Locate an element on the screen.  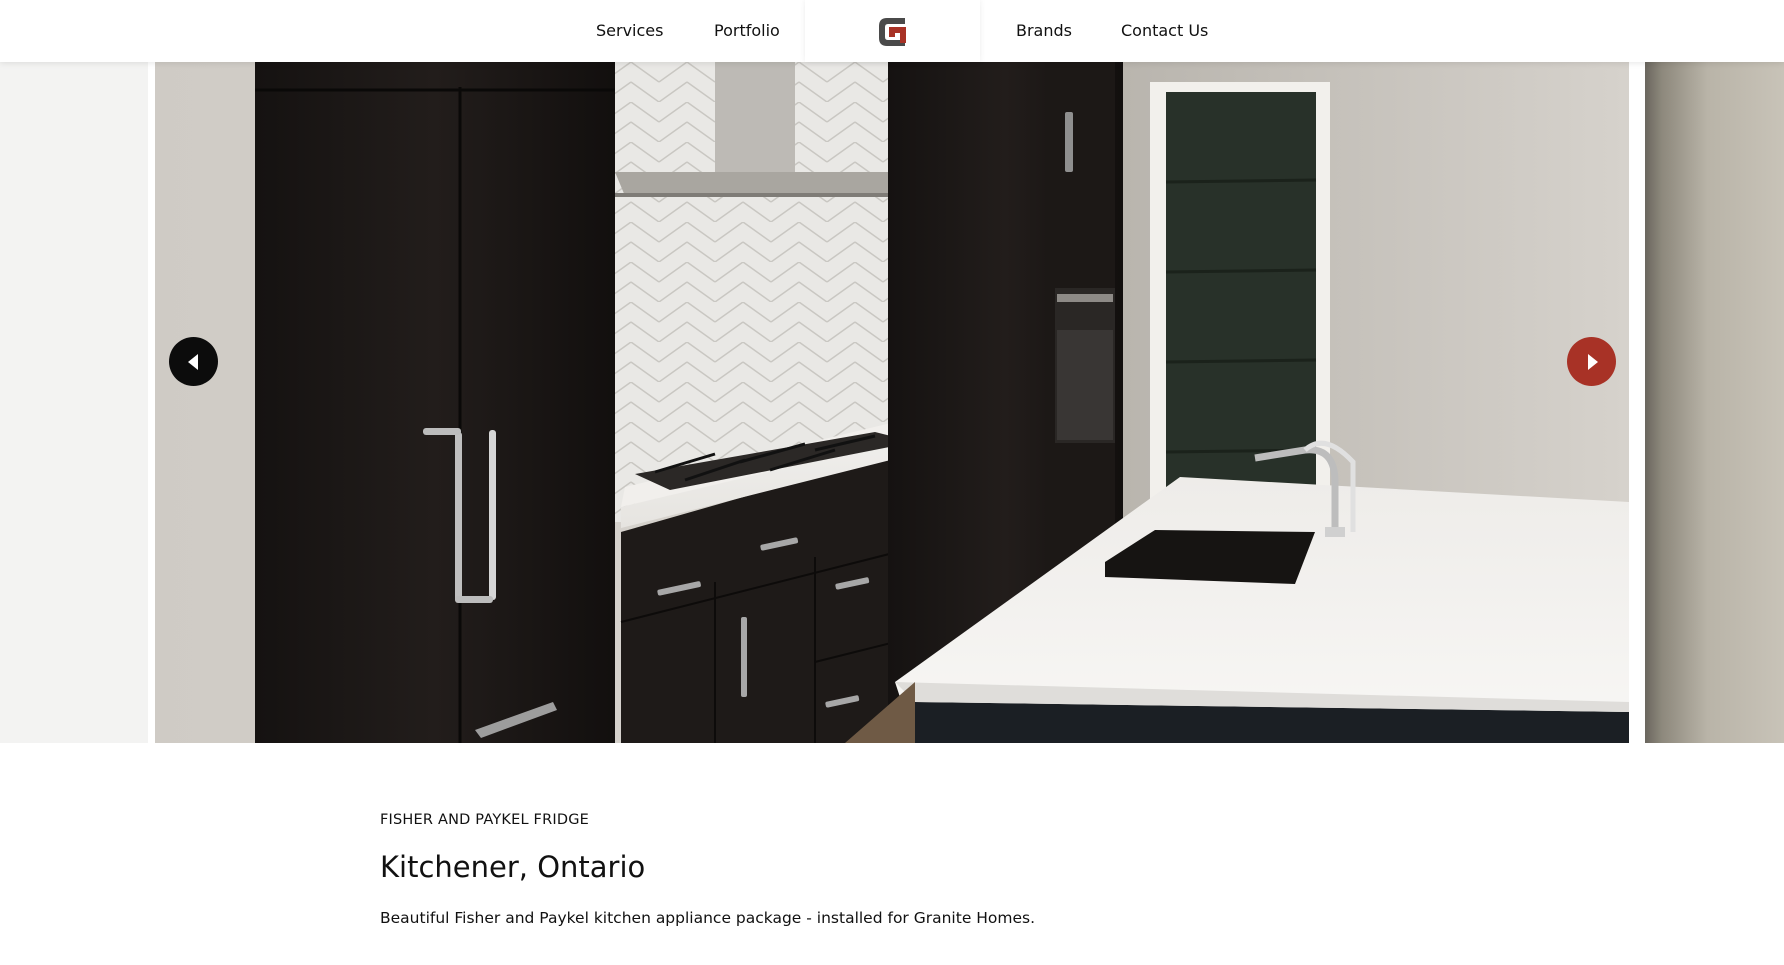
caret-left-icon is located at coordinates (192, 361).